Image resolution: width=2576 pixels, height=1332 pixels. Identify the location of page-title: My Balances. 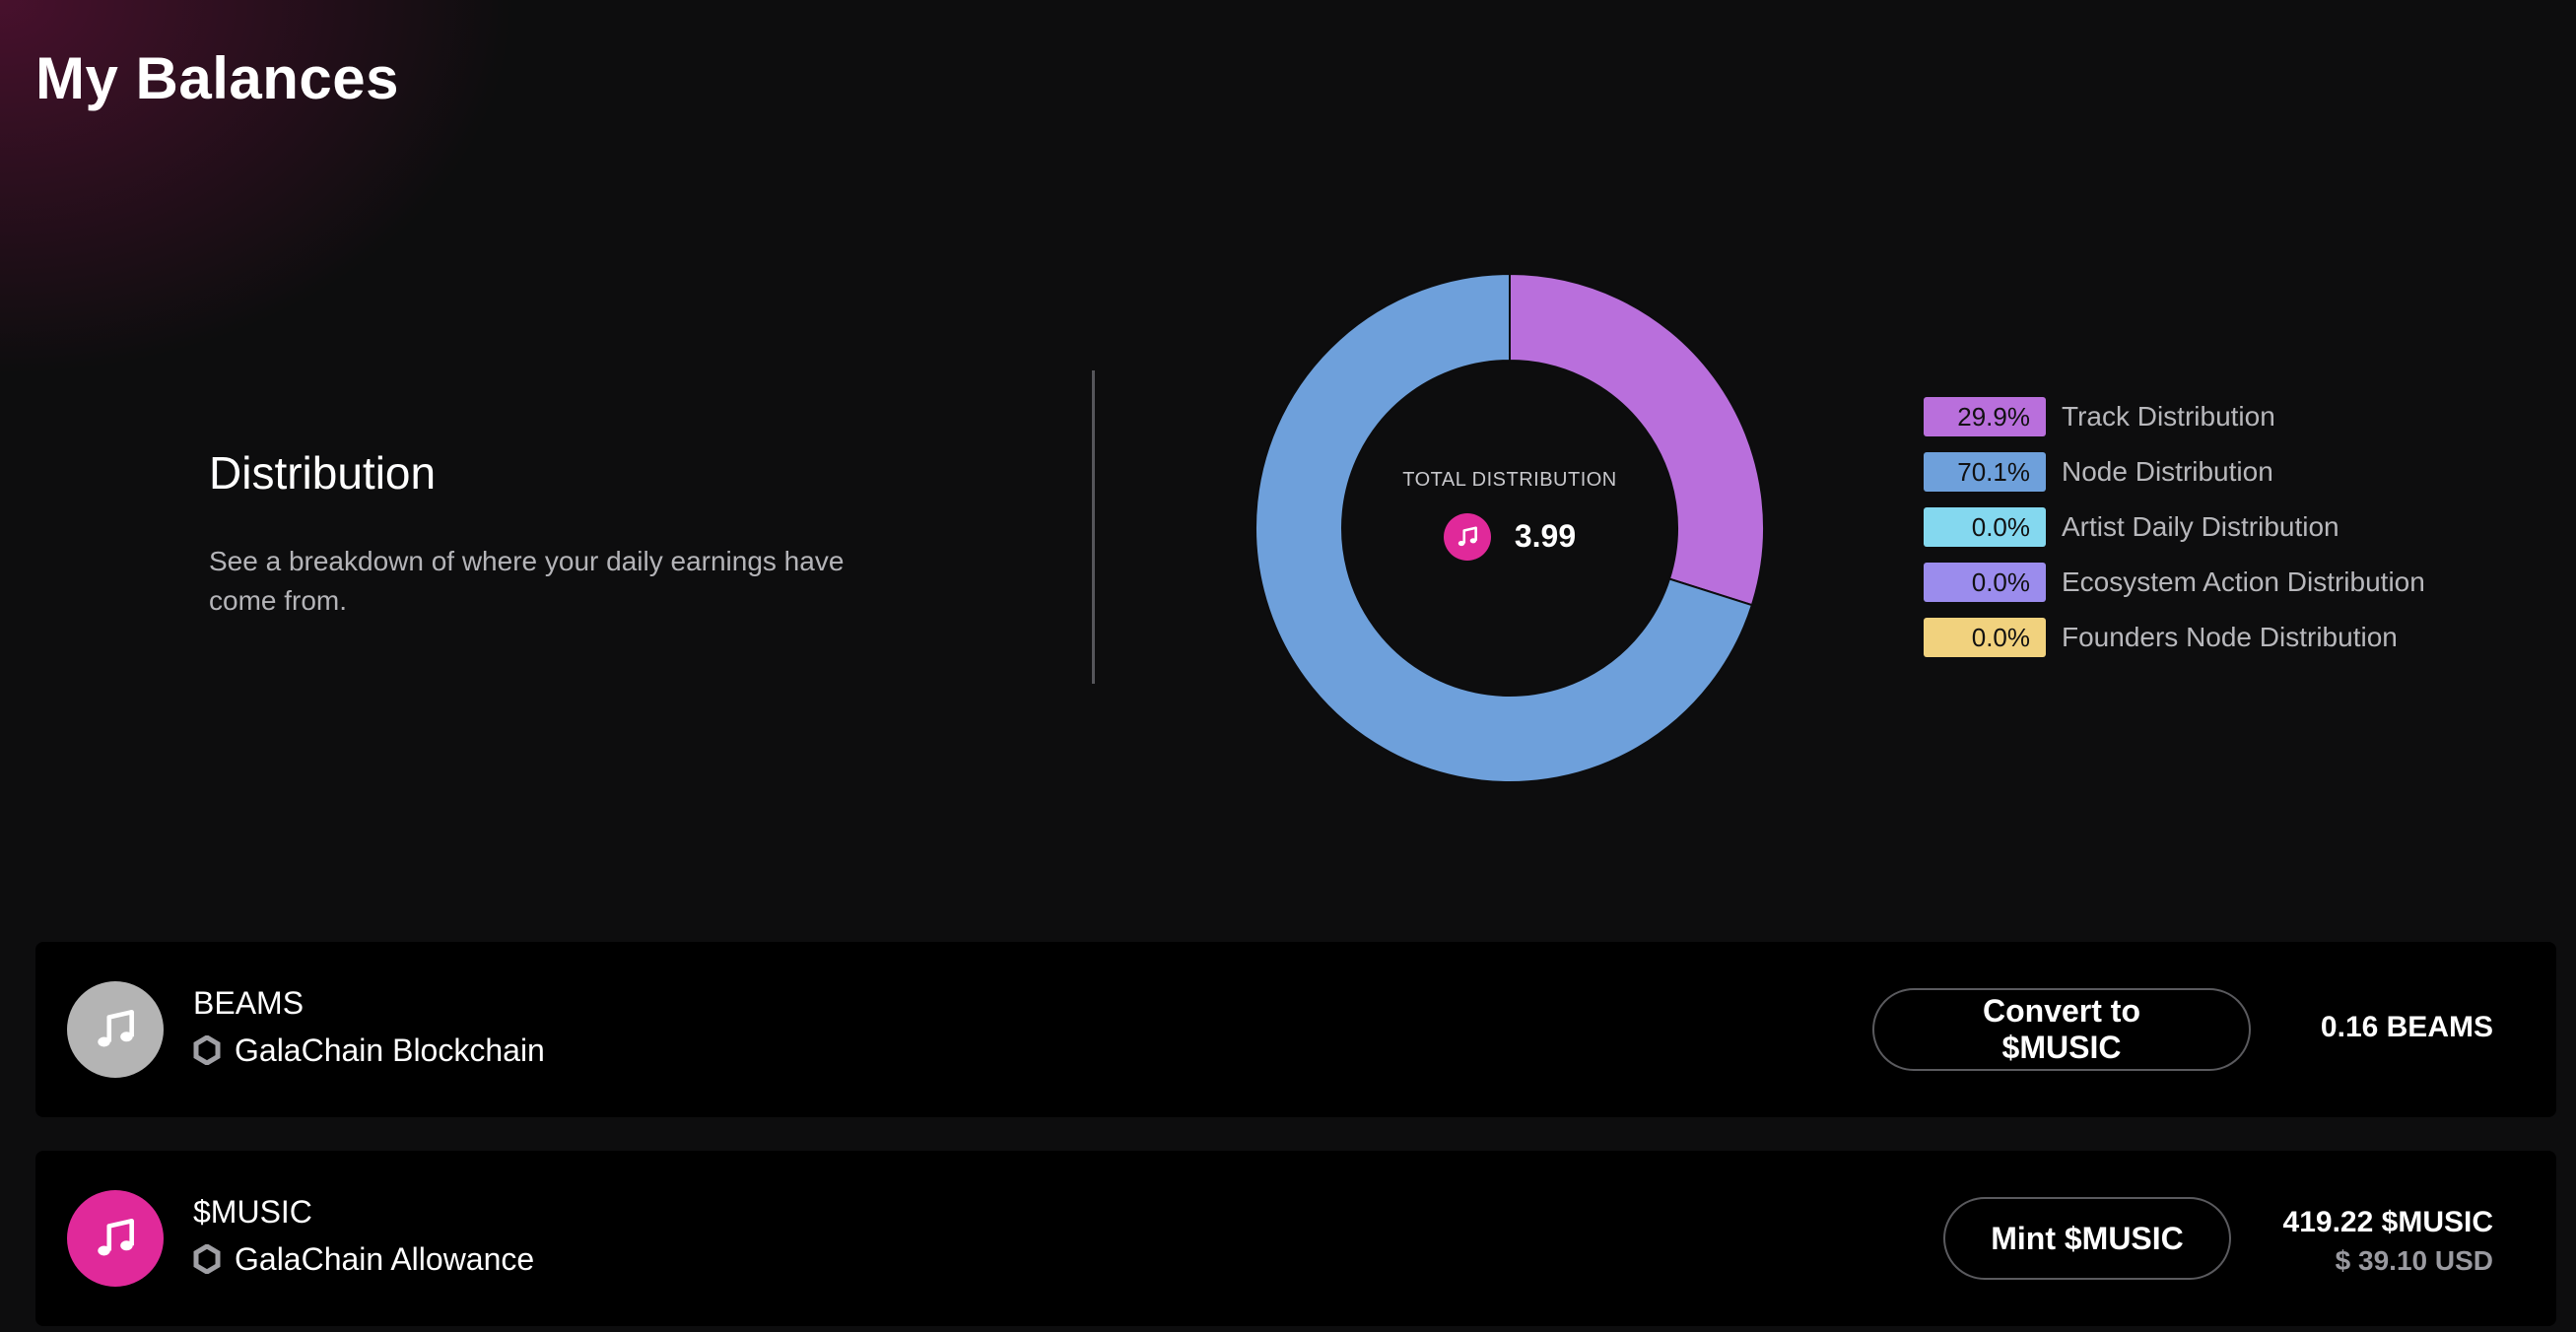
(217, 78).